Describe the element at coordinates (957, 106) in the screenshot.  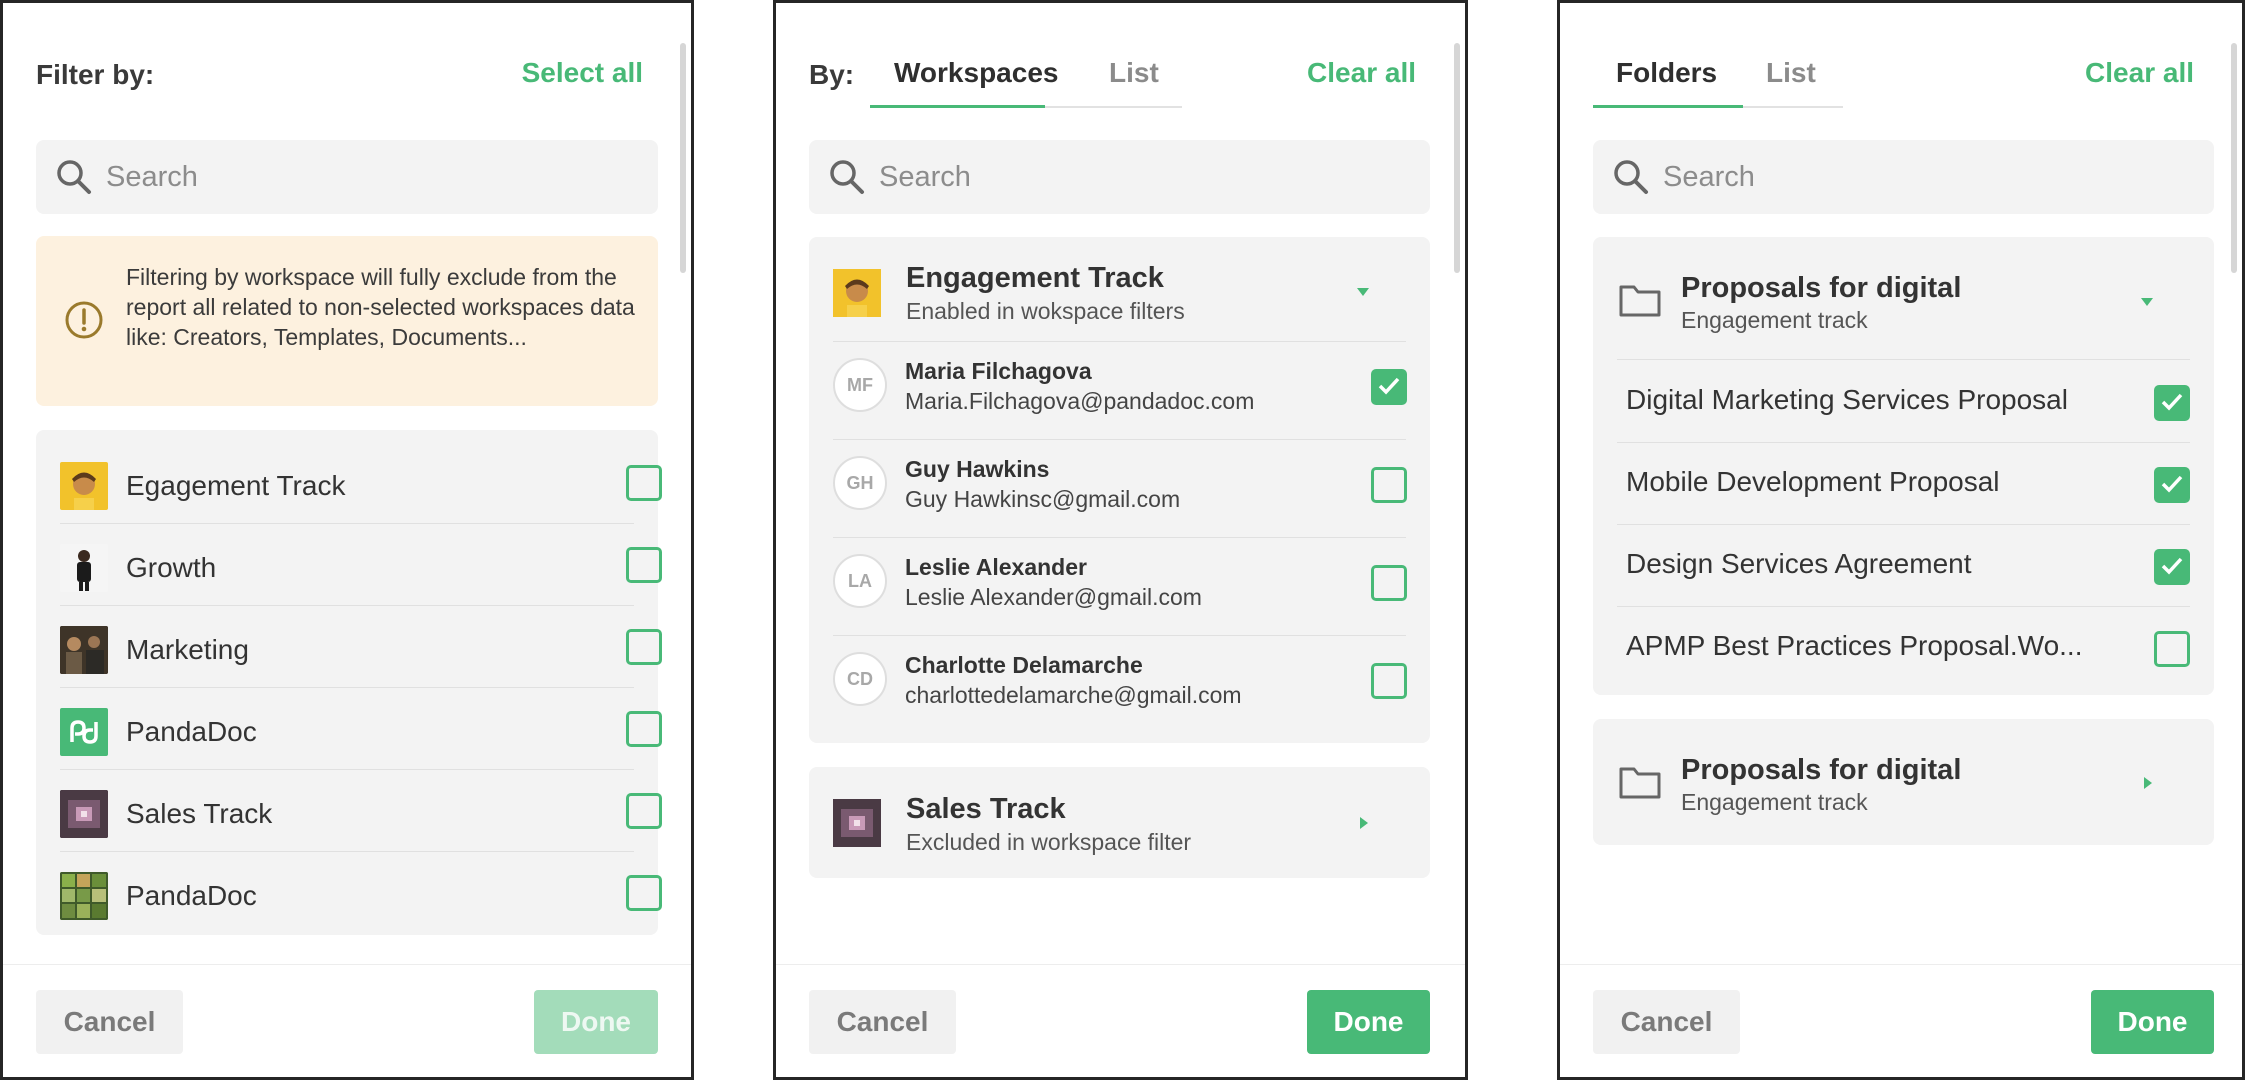
I see `active-tab-indicator` at that location.